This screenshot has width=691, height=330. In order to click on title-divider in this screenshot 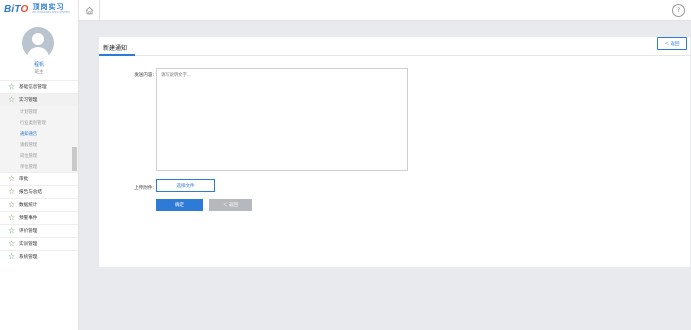, I will do `click(394, 55)`.